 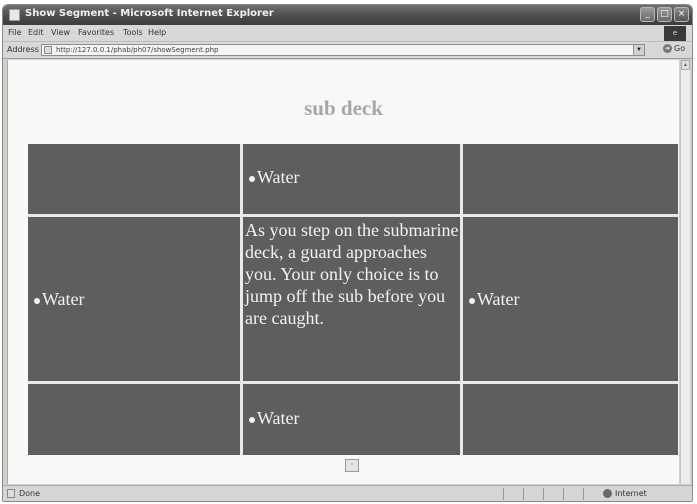 What do you see at coordinates (134, 179) in the screenshot?
I see `cell-top-left` at bounding box center [134, 179].